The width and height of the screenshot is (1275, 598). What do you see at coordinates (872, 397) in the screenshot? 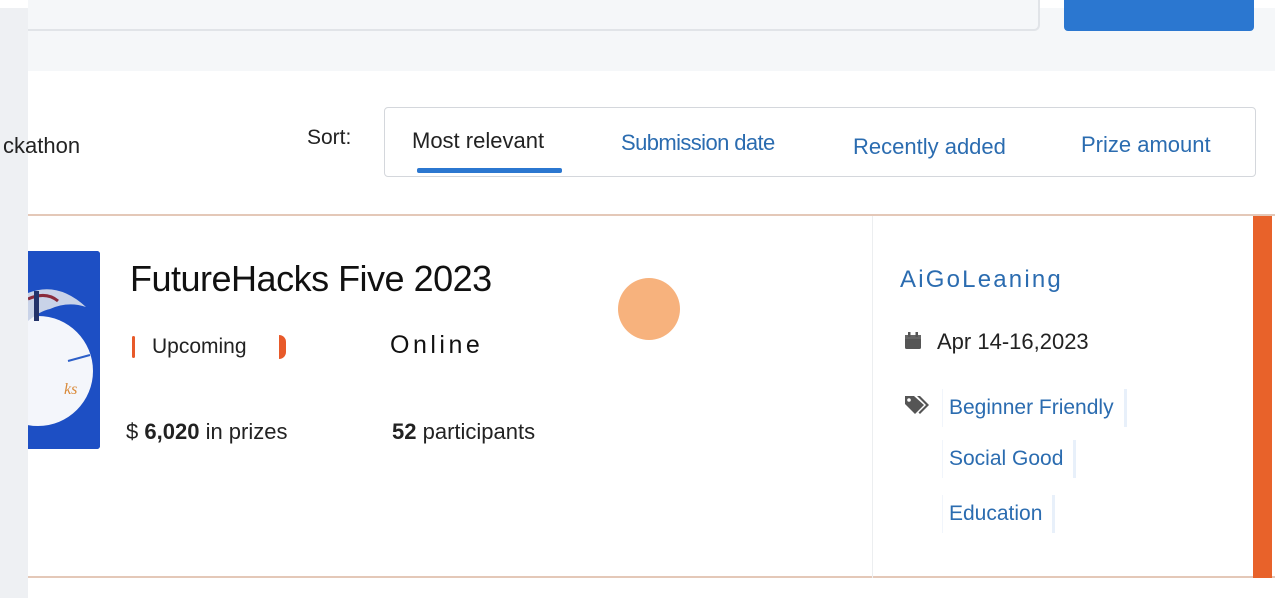
I see `card-divider` at bounding box center [872, 397].